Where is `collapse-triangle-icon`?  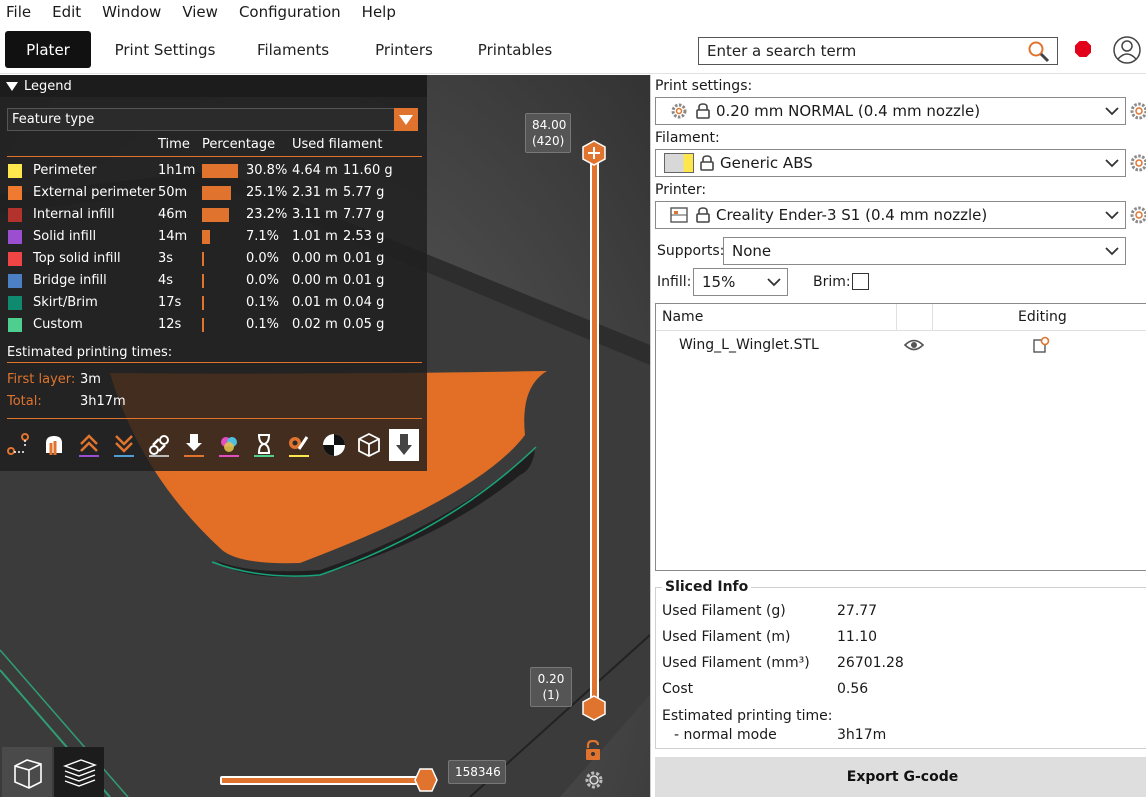 collapse-triangle-icon is located at coordinates (12, 86).